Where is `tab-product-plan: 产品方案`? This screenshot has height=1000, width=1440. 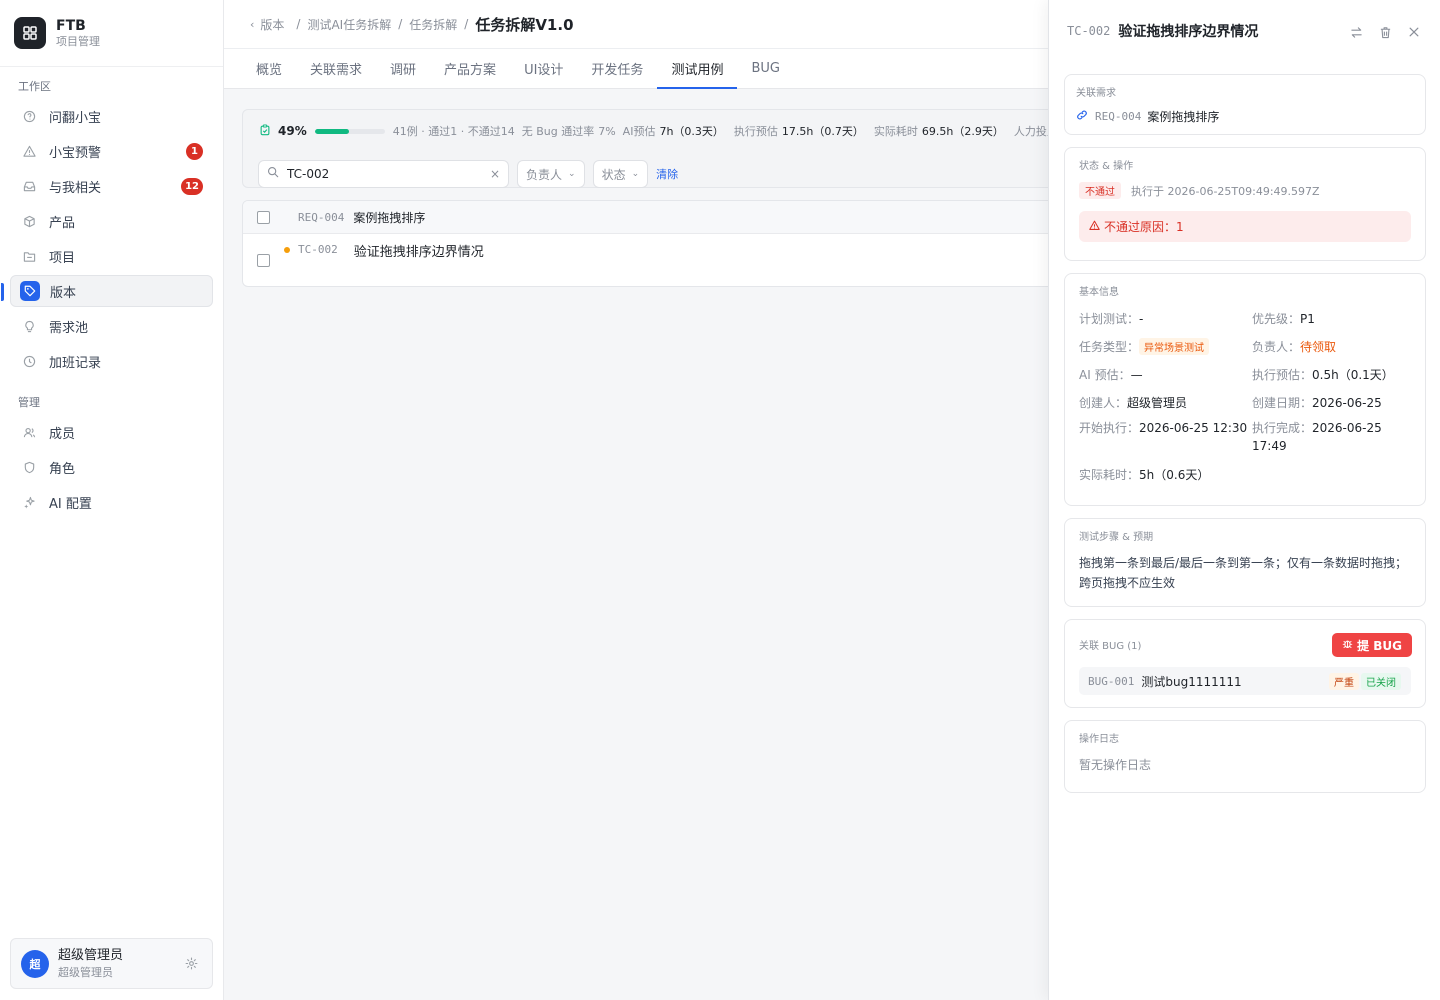 tab-product-plan: 产品方案 is located at coordinates (470, 68).